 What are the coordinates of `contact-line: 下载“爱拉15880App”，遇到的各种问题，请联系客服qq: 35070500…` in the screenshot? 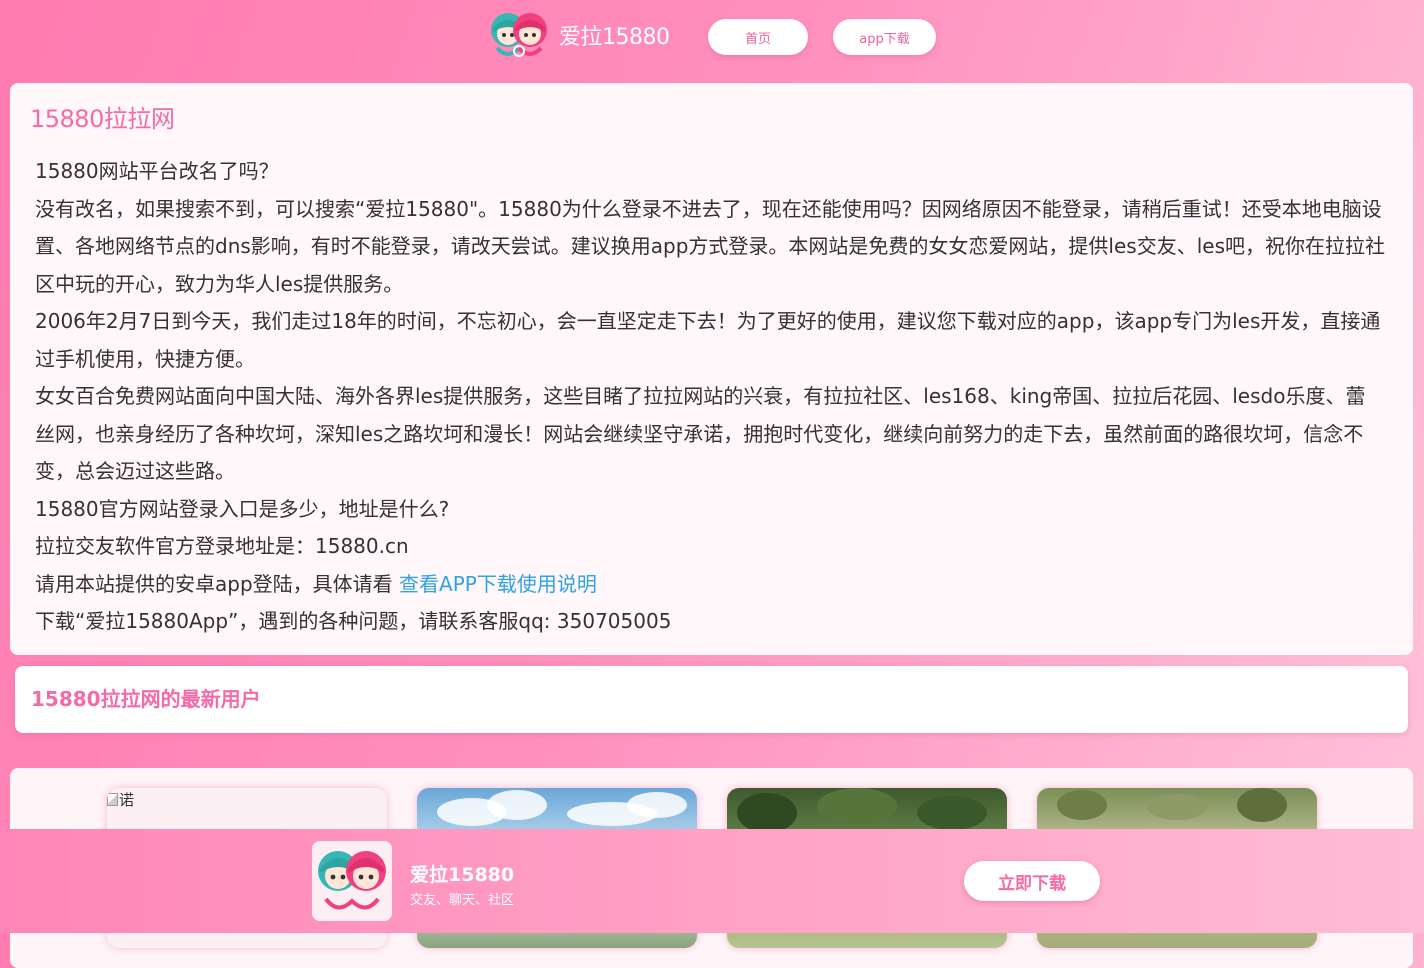 It's located at (353, 621).